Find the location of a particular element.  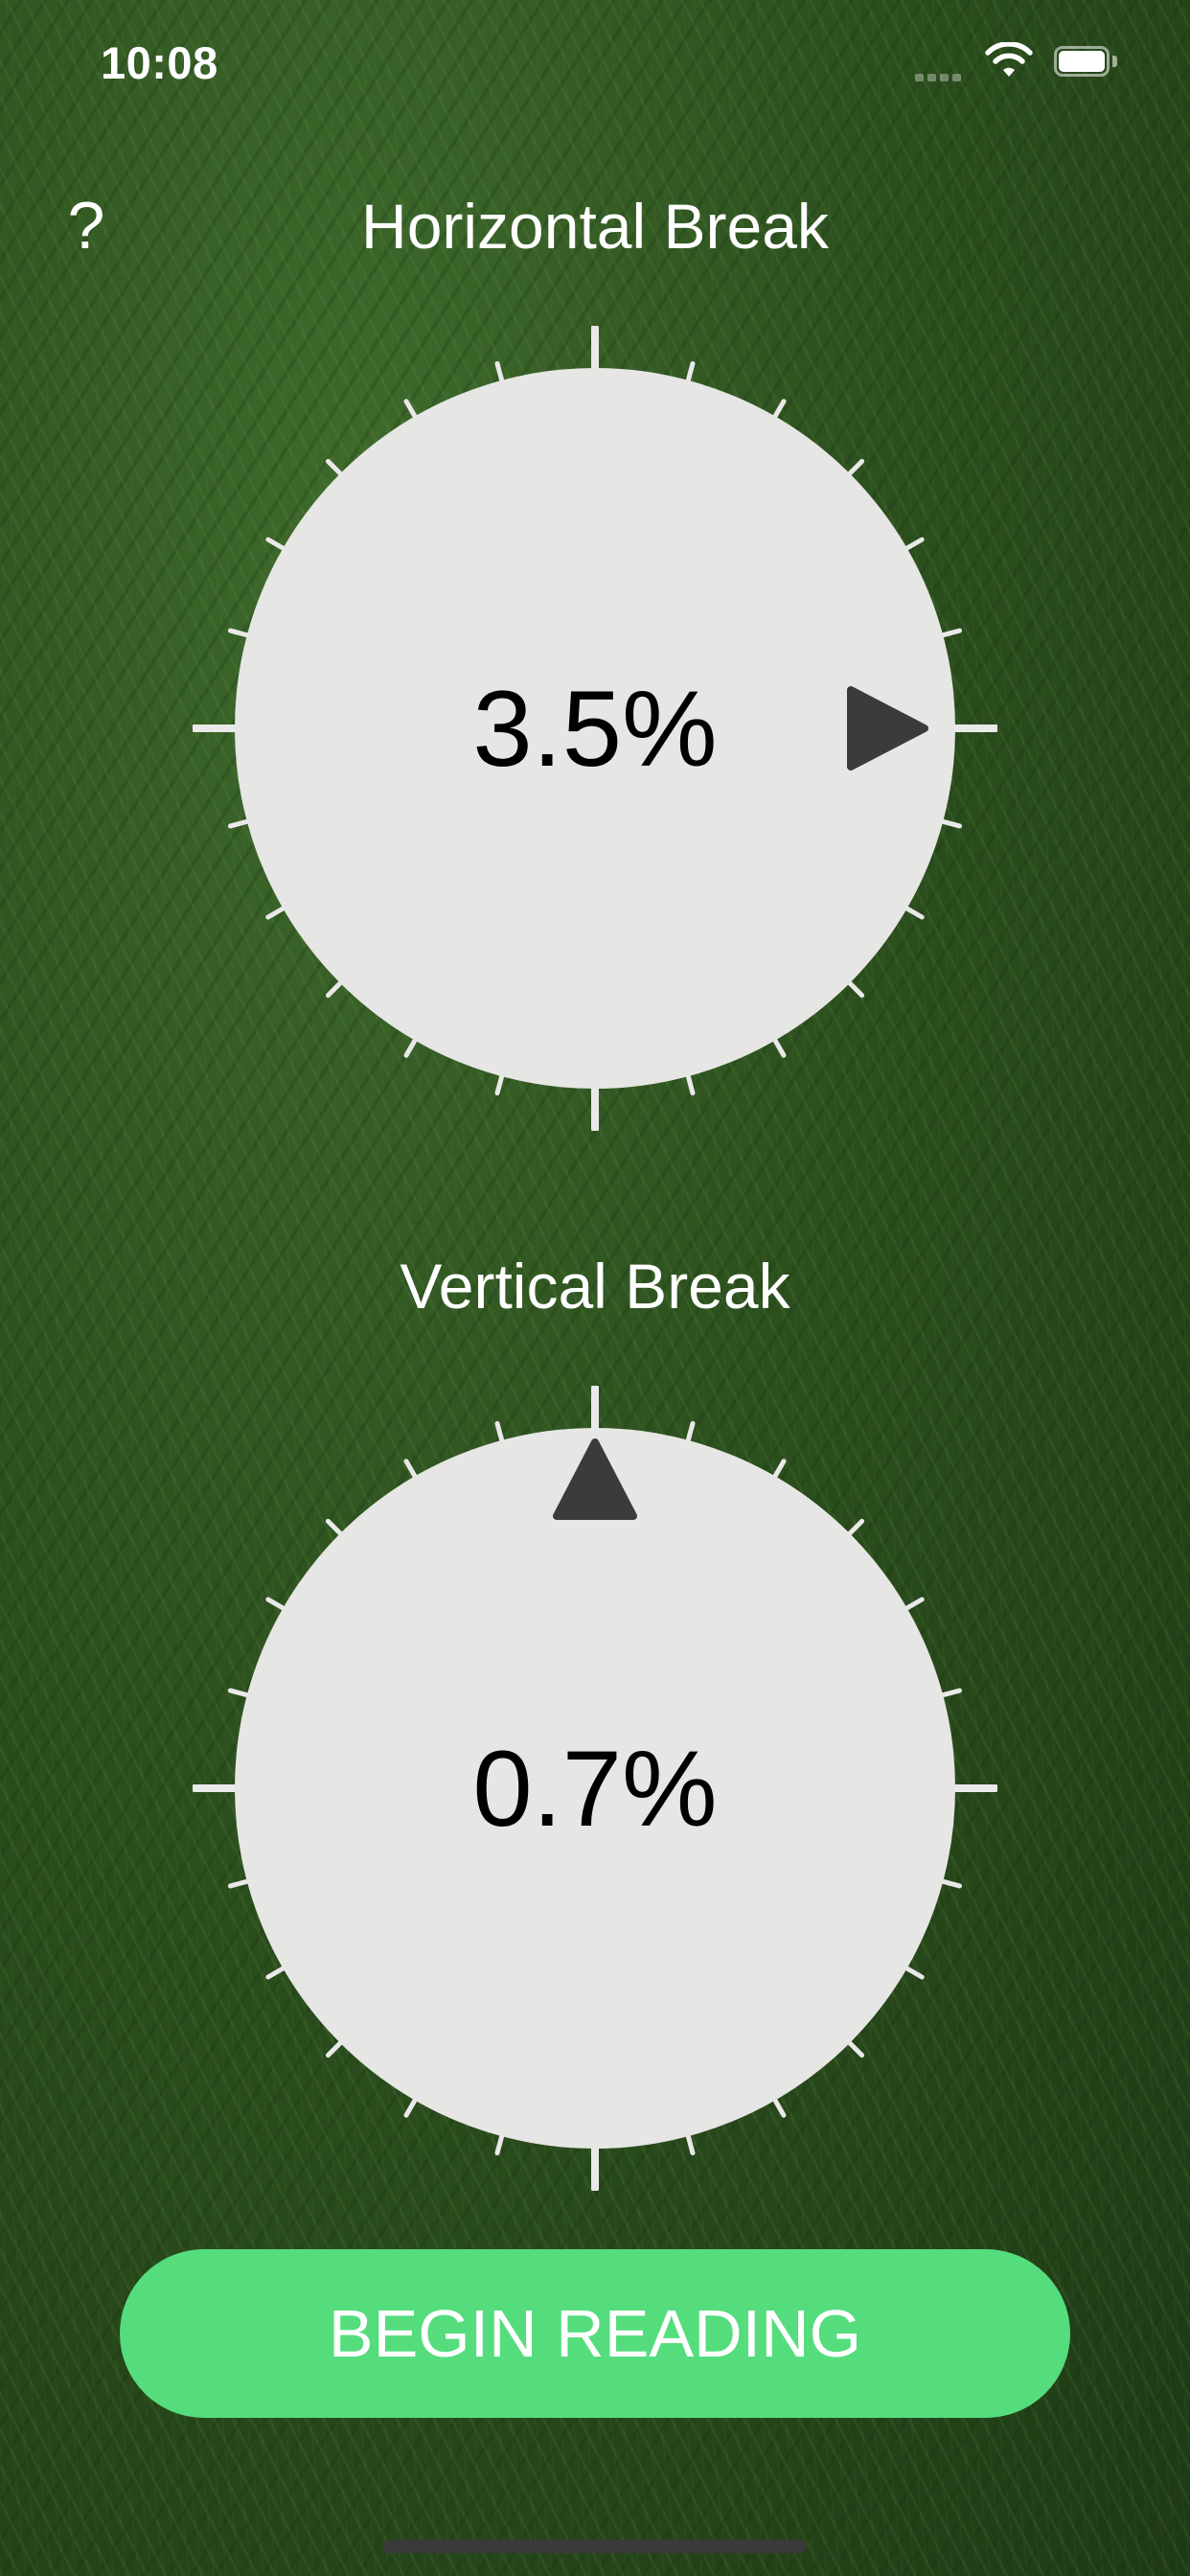

battery-icon is located at coordinates (1085, 62).